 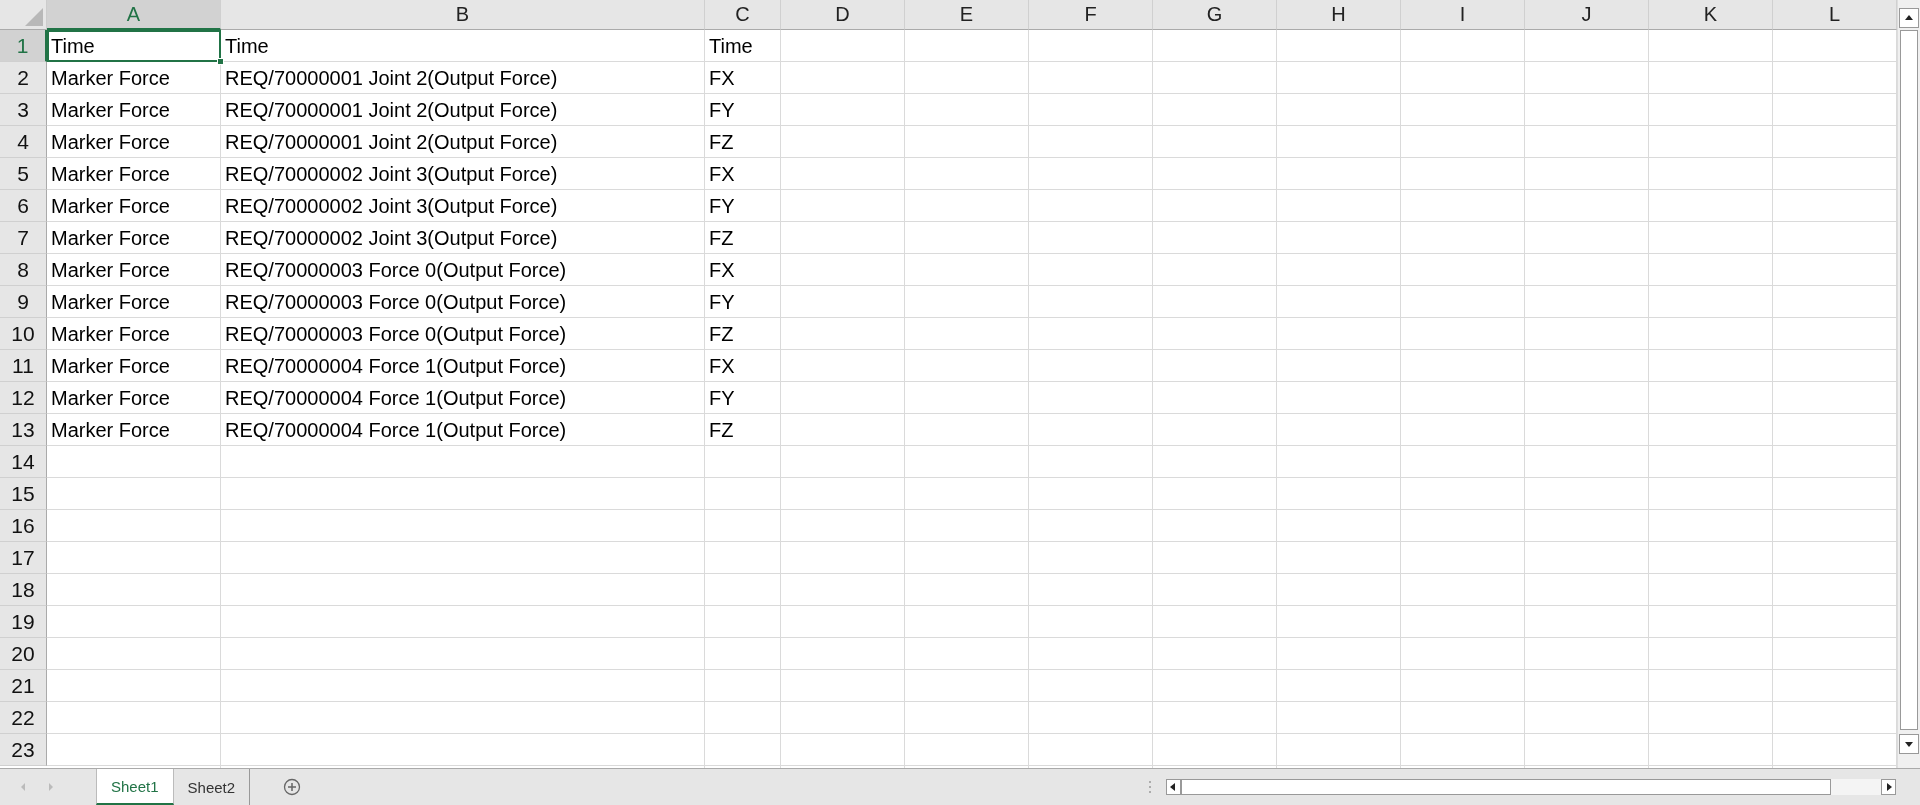 What do you see at coordinates (1215, 15) in the screenshot?
I see `column-header: G` at bounding box center [1215, 15].